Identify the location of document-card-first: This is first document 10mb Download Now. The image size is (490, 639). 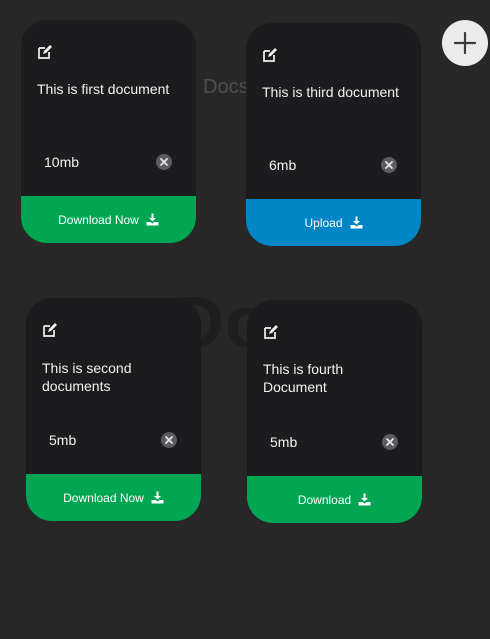
(108, 131).